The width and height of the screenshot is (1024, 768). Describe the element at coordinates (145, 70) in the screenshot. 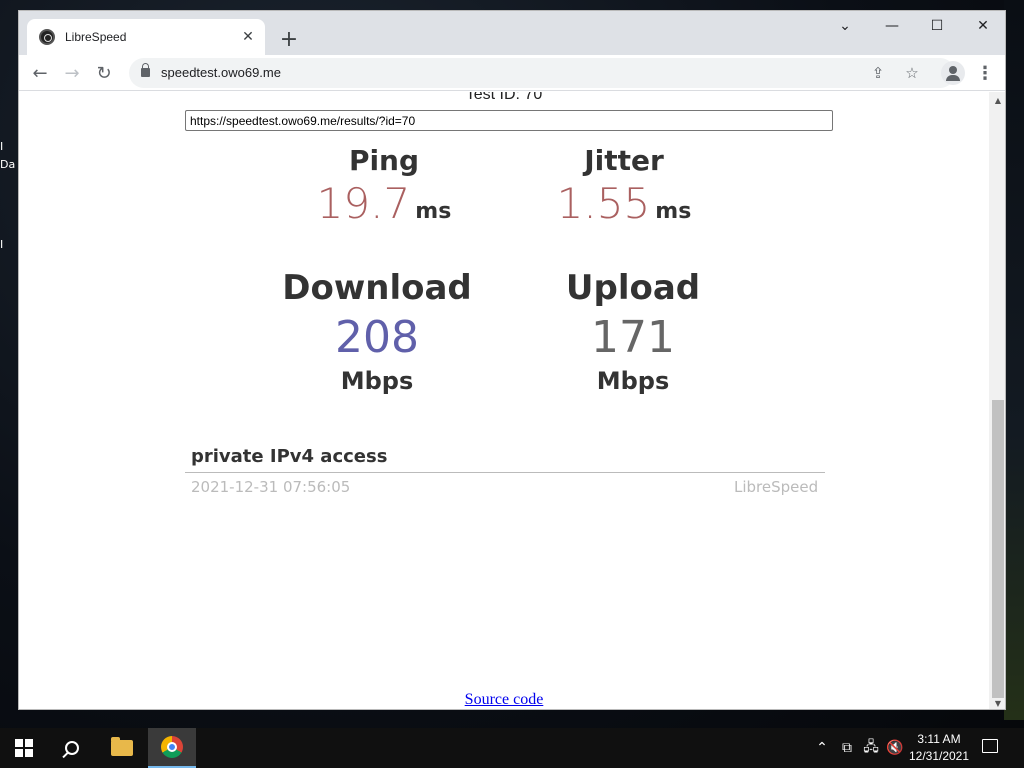

I see `lock-icon` at that location.